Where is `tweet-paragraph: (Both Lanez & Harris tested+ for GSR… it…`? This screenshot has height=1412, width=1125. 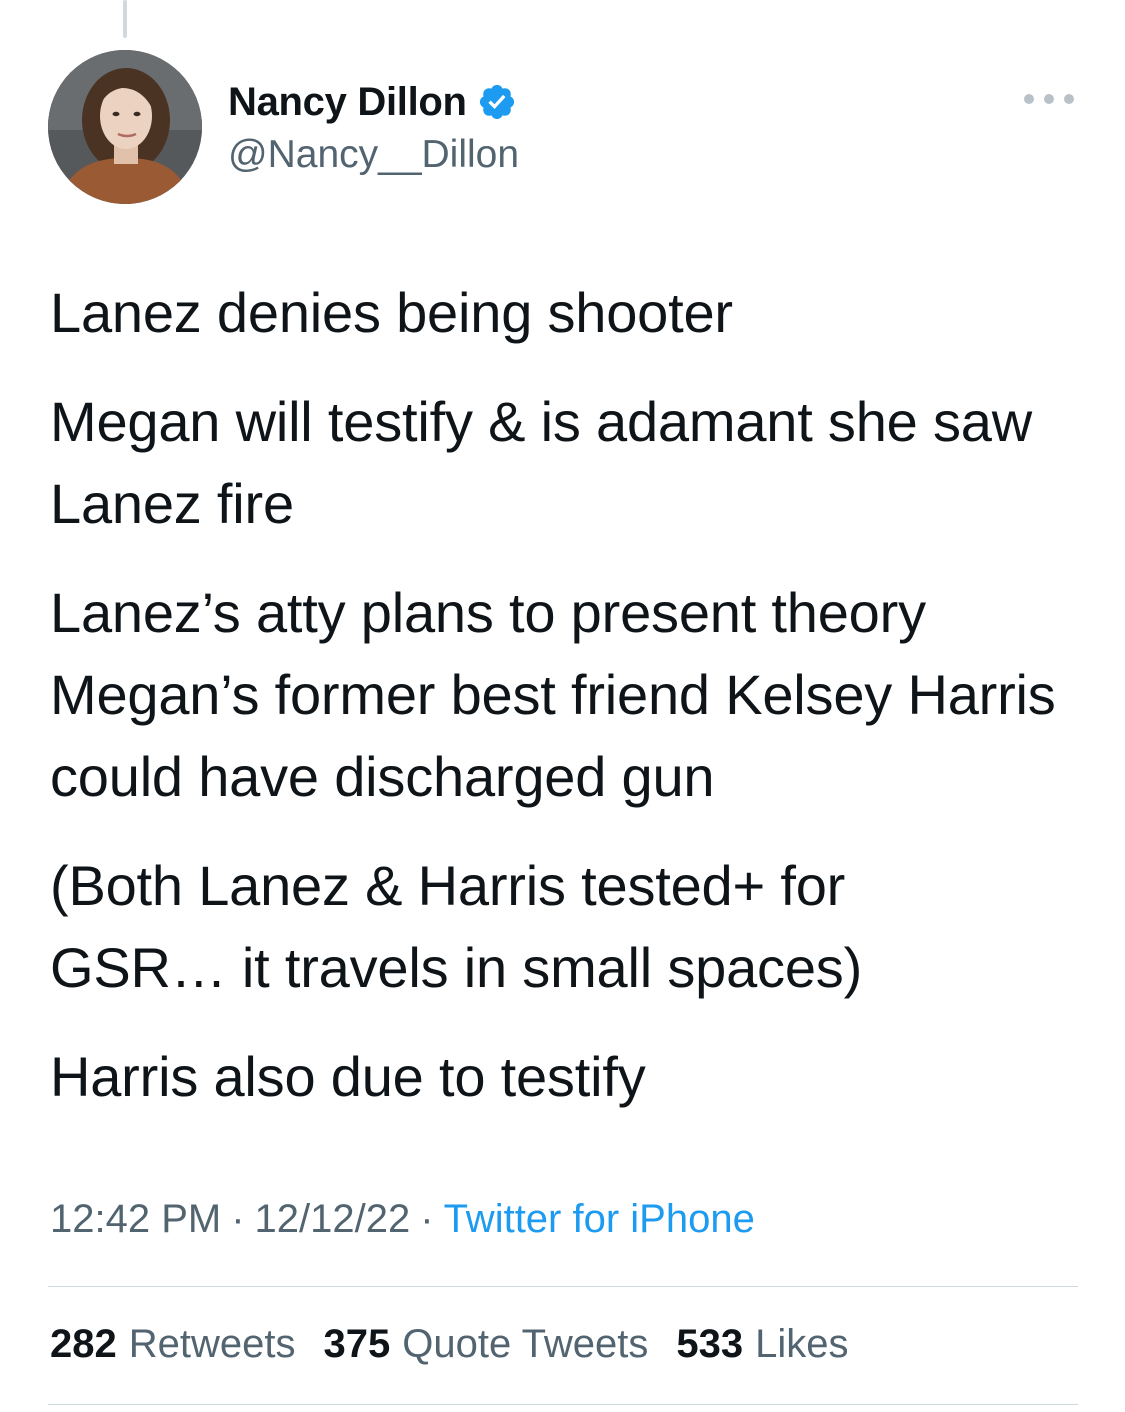 tweet-paragraph: (Both Lanez & Harris tested+ for GSR… it… is located at coordinates (456, 926).